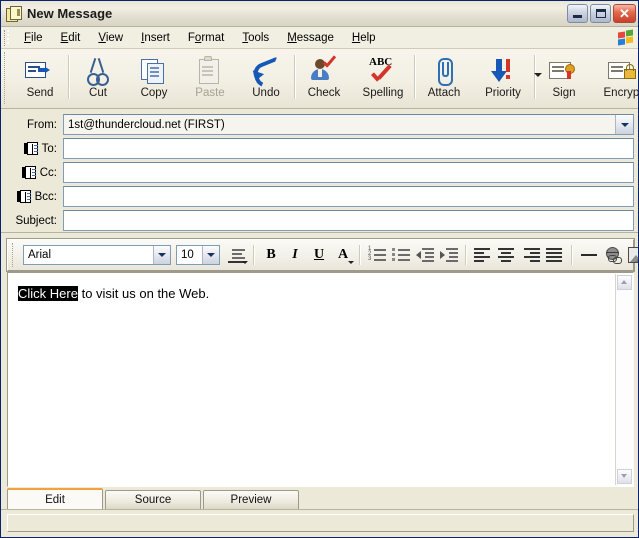  What do you see at coordinates (155, 38) in the screenshot?
I see `menu-insert: Insert` at bounding box center [155, 38].